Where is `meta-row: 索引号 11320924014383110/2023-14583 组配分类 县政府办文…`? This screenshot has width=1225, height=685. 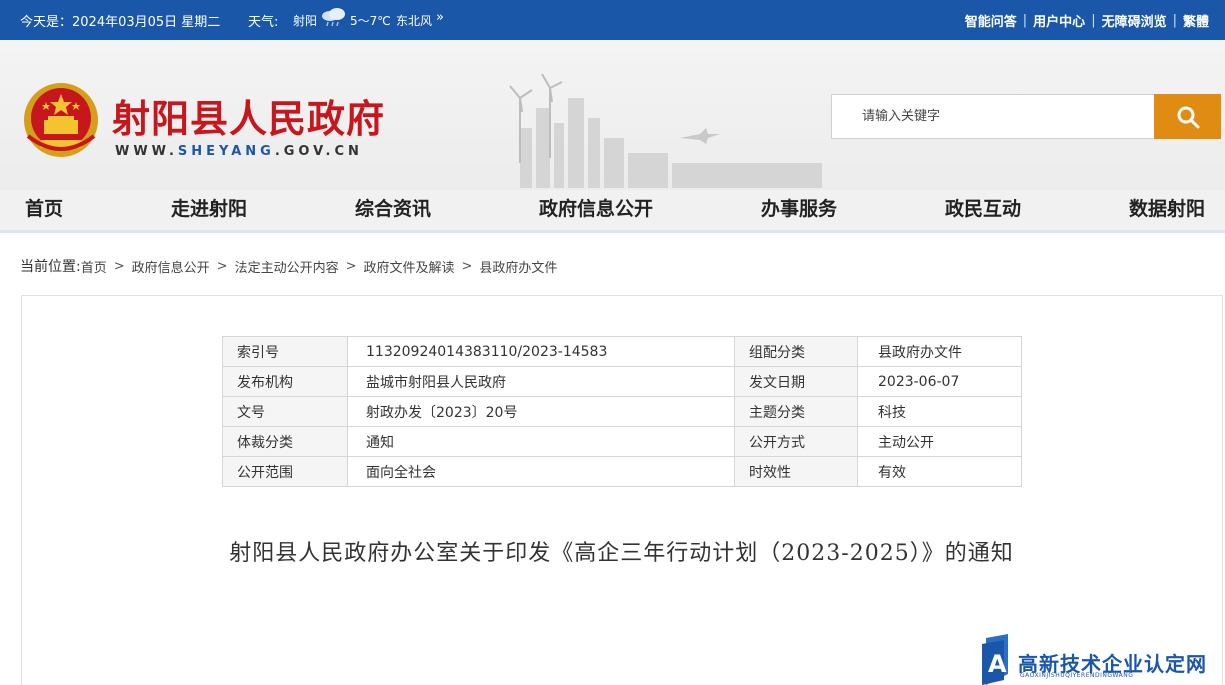 meta-row: 索引号 11320924014383110/2023-14583 组配分类 县政府办文… is located at coordinates (622, 351).